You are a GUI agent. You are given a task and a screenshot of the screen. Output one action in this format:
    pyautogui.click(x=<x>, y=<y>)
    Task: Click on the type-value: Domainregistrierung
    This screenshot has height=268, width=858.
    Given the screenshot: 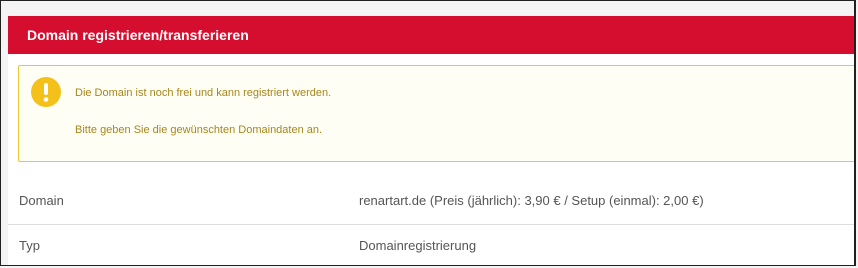 What is the action you would take?
    pyautogui.click(x=418, y=245)
    